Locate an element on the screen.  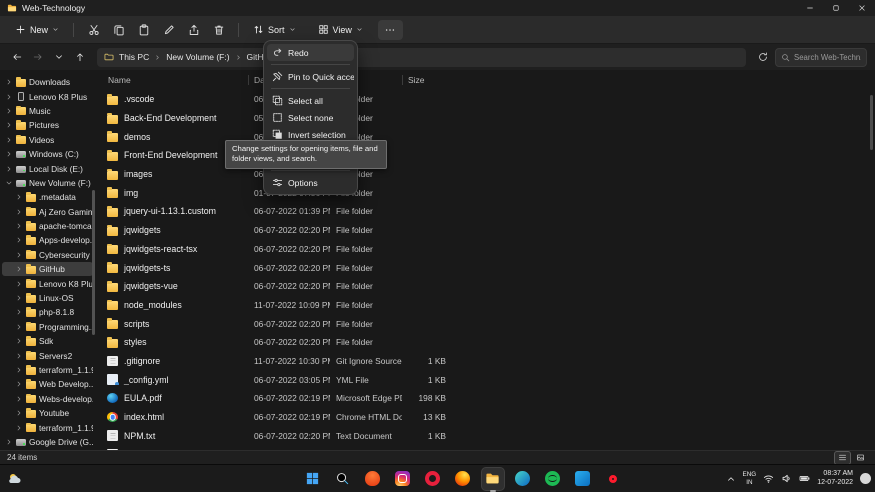
taskbar-app-opera-gx is located at coordinates (433, 479).